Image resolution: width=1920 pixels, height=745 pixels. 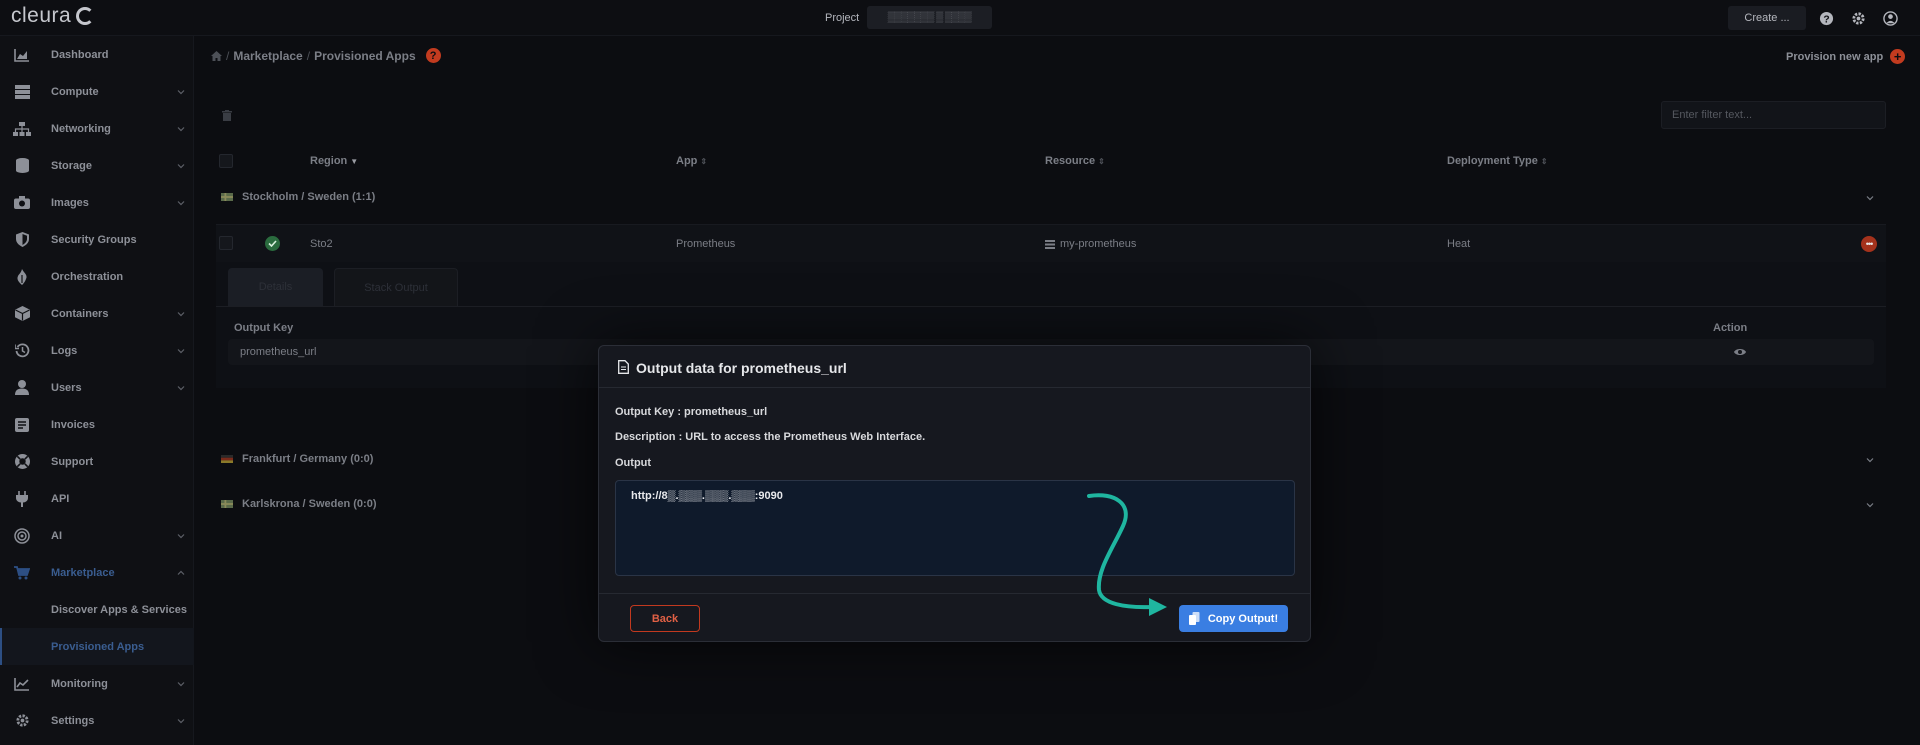 What do you see at coordinates (633, 463) in the screenshot?
I see `modal-output-label: Output` at bounding box center [633, 463].